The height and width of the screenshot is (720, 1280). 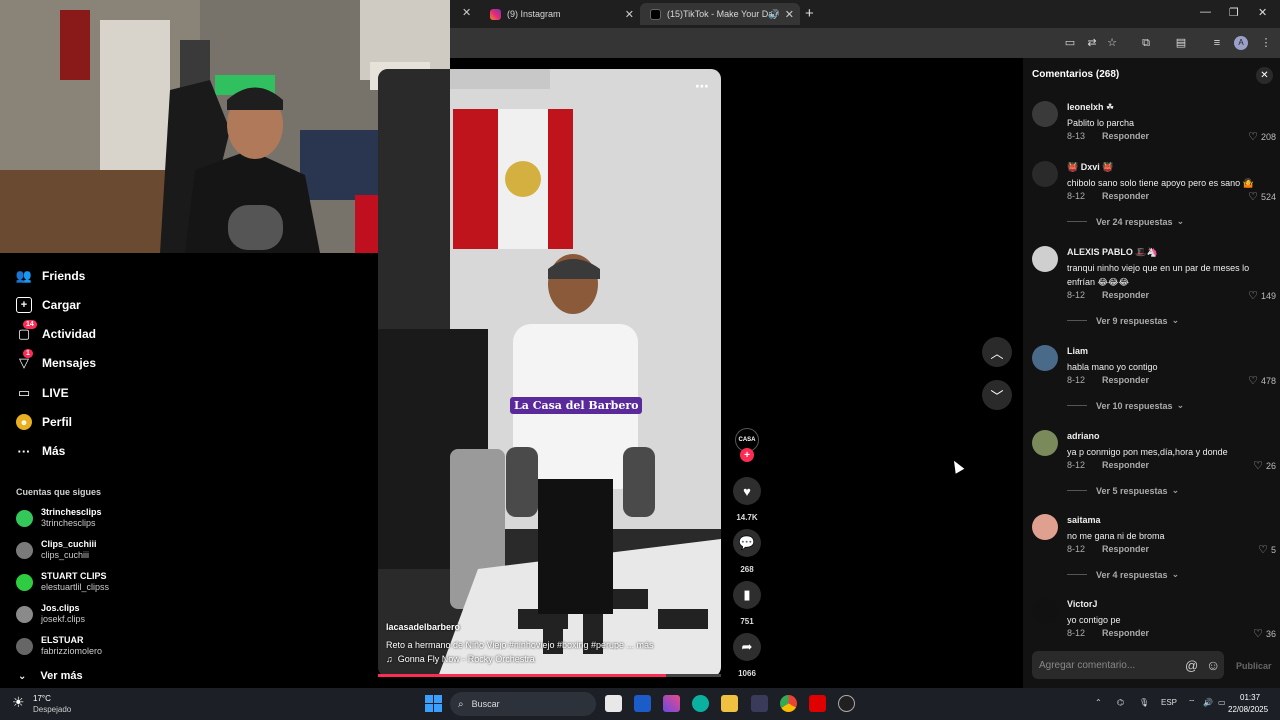 I want to click on tab-tiktok: (15)TikTok - Make Your Day 🔊 ✕, so click(x=720, y=14).